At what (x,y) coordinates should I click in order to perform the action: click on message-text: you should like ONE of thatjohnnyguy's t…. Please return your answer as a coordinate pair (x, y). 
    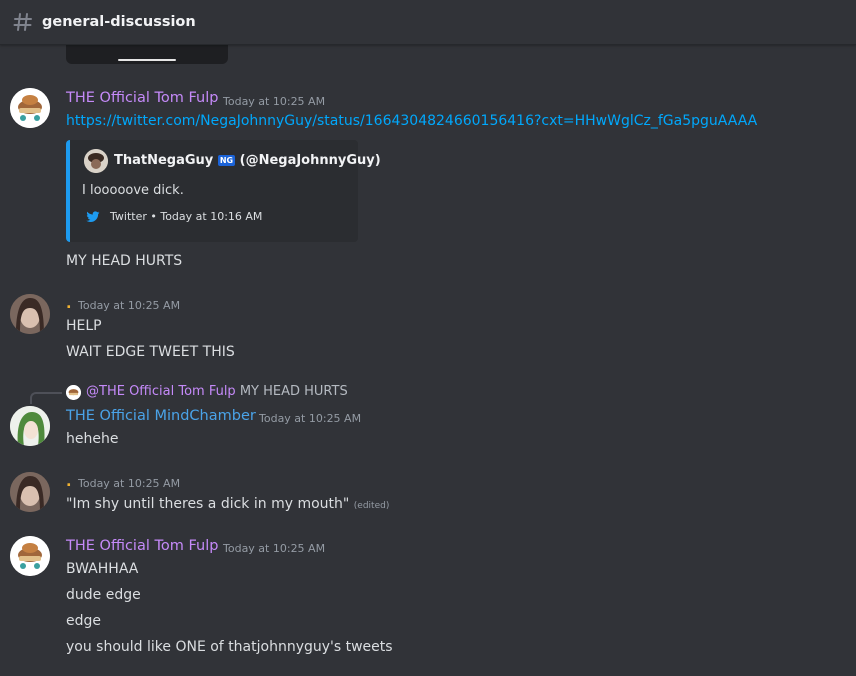
    Looking at the image, I should click on (229, 647).